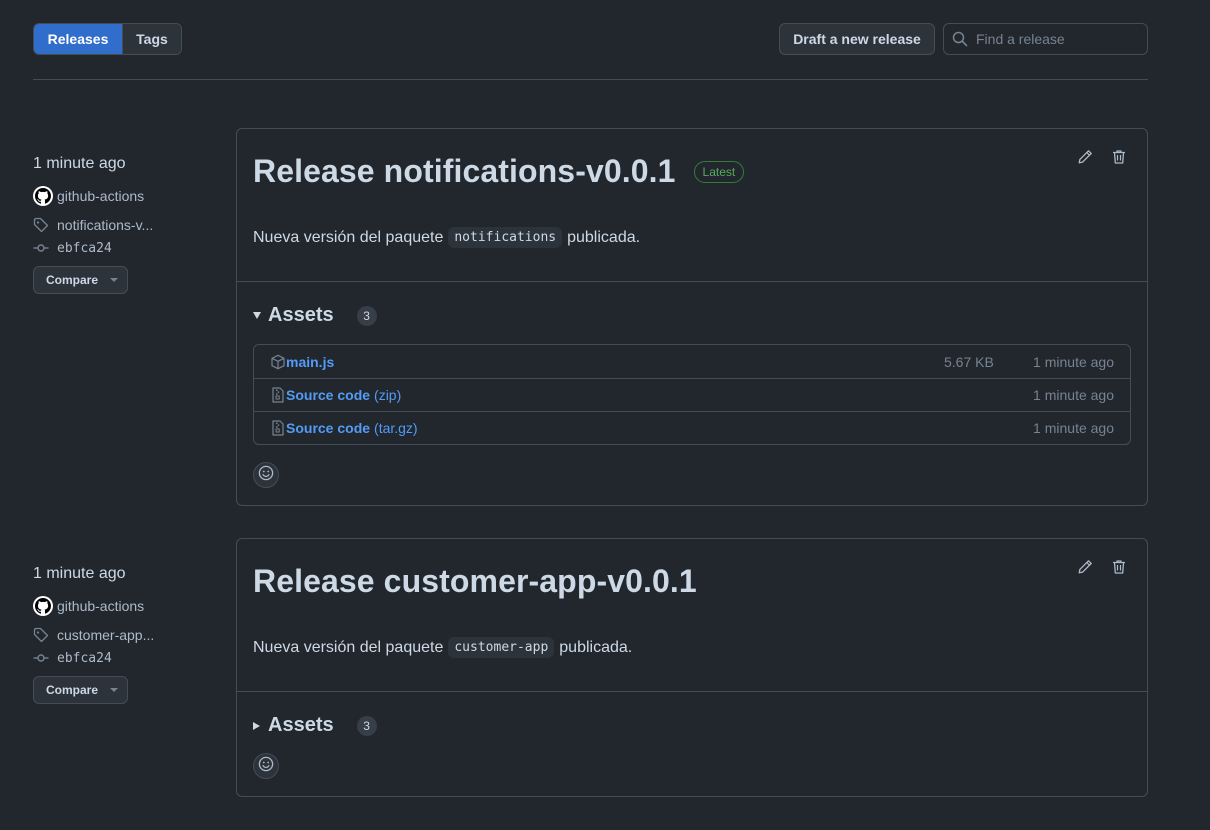 The height and width of the screenshot is (830, 1210). Describe the element at coordinates (692, 361) in the screenshot. I see `asset-row: main.js 5.67 KB 1 minute ago` at that location.